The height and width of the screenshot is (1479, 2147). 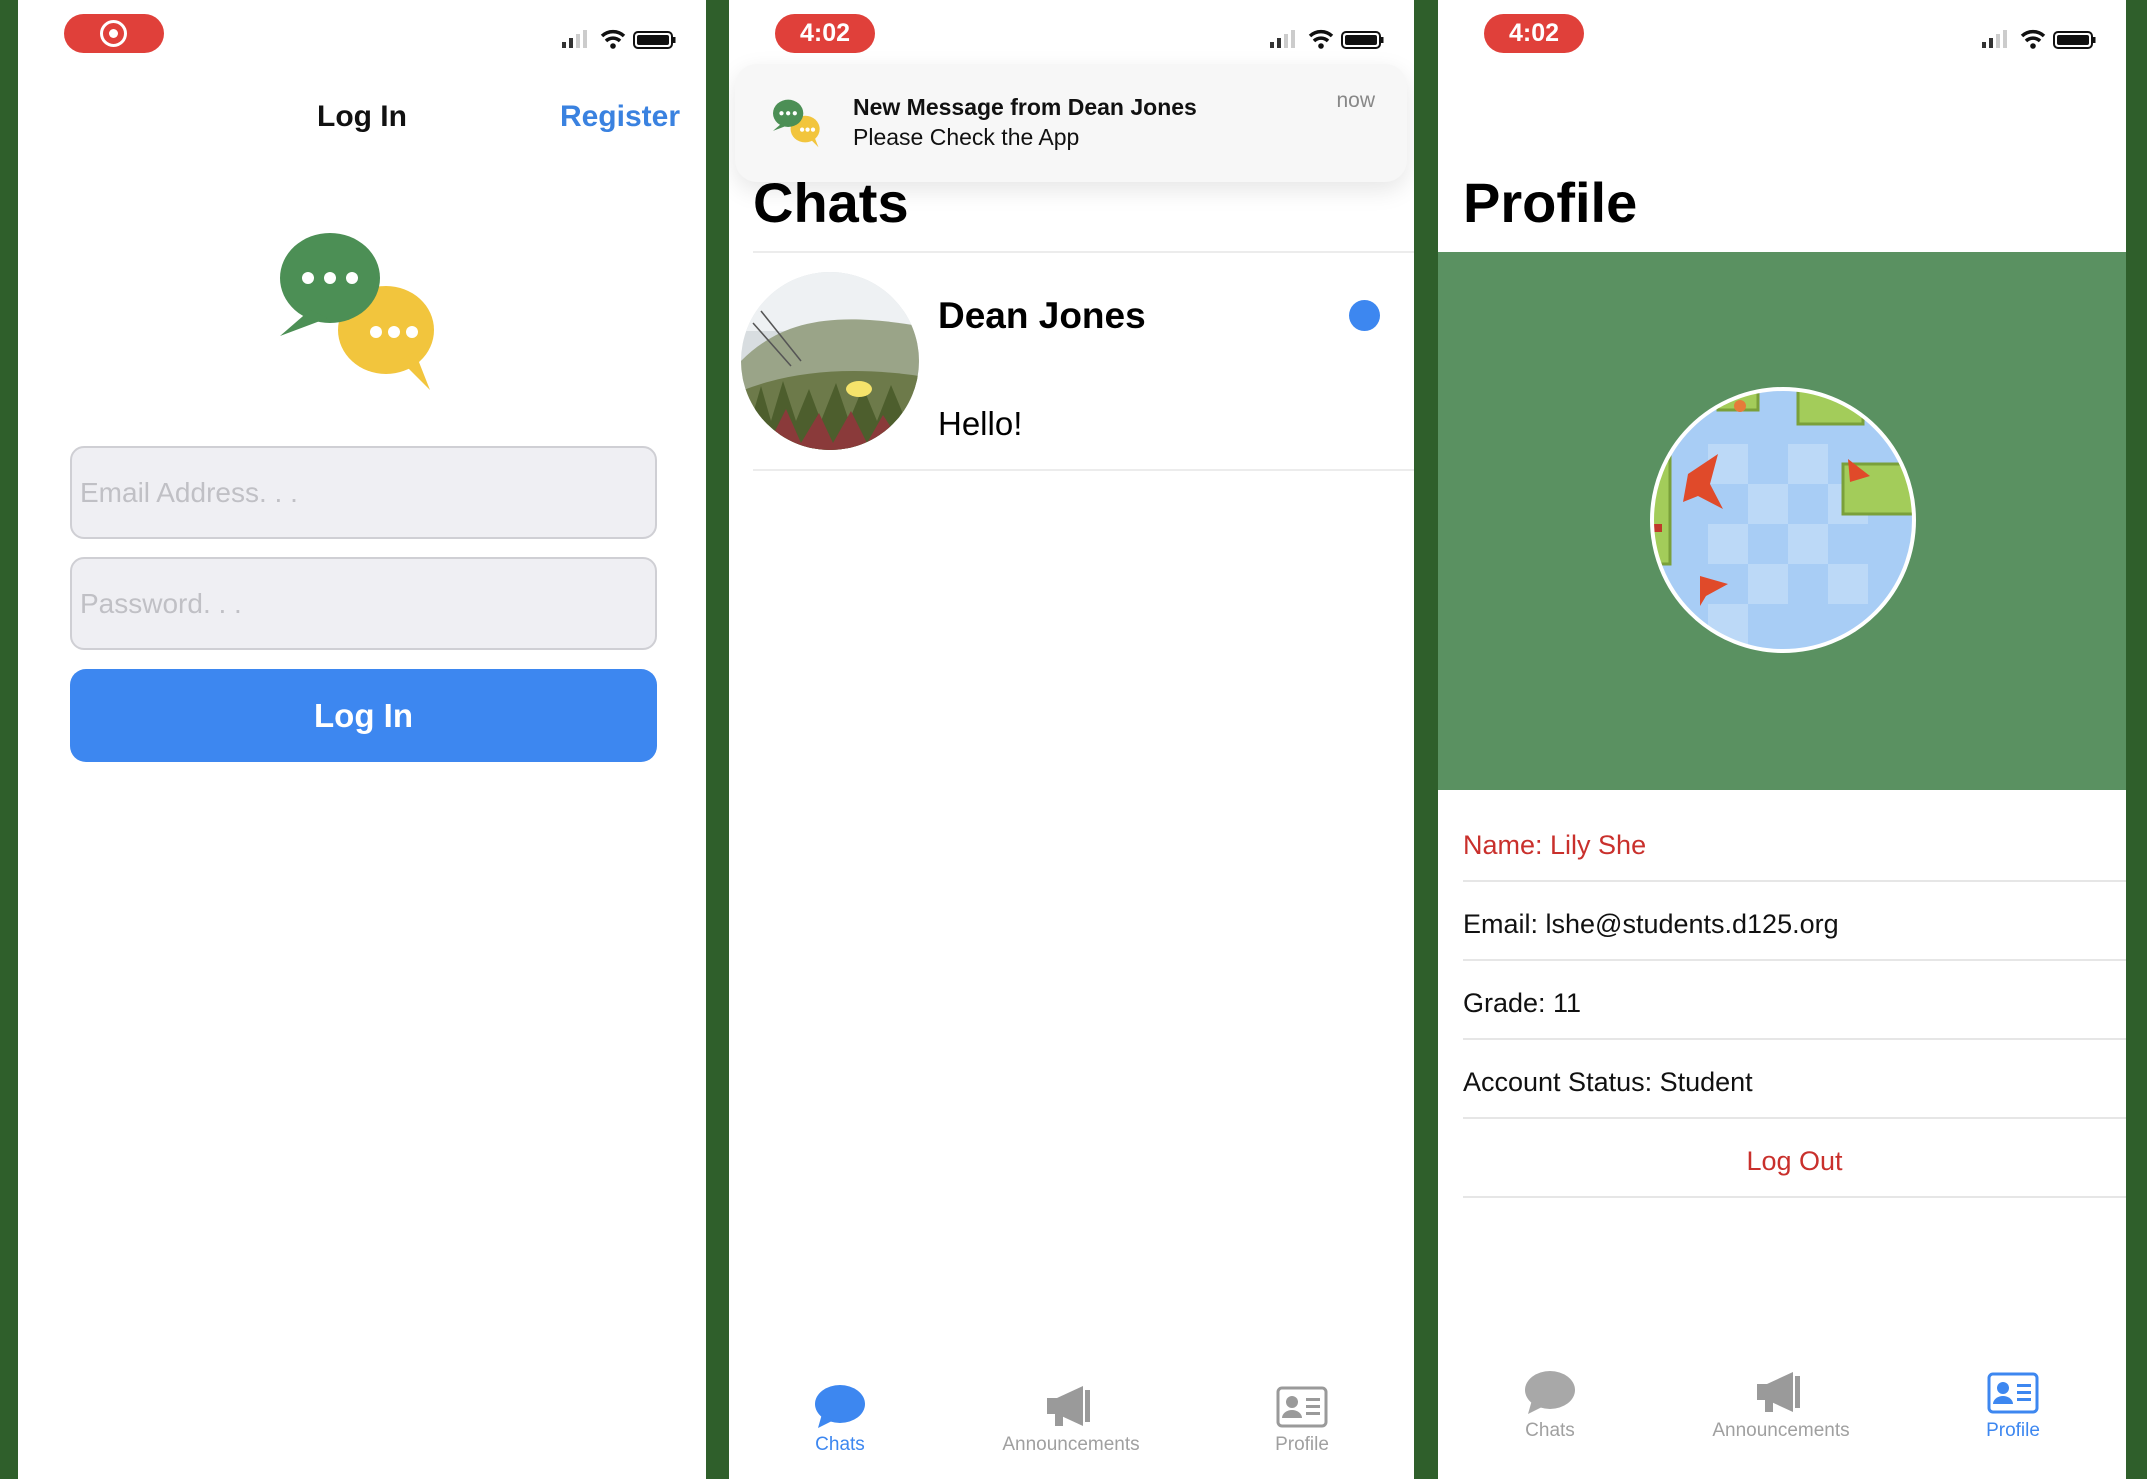 I want to click on record-icon, so click(x=113, y=33).